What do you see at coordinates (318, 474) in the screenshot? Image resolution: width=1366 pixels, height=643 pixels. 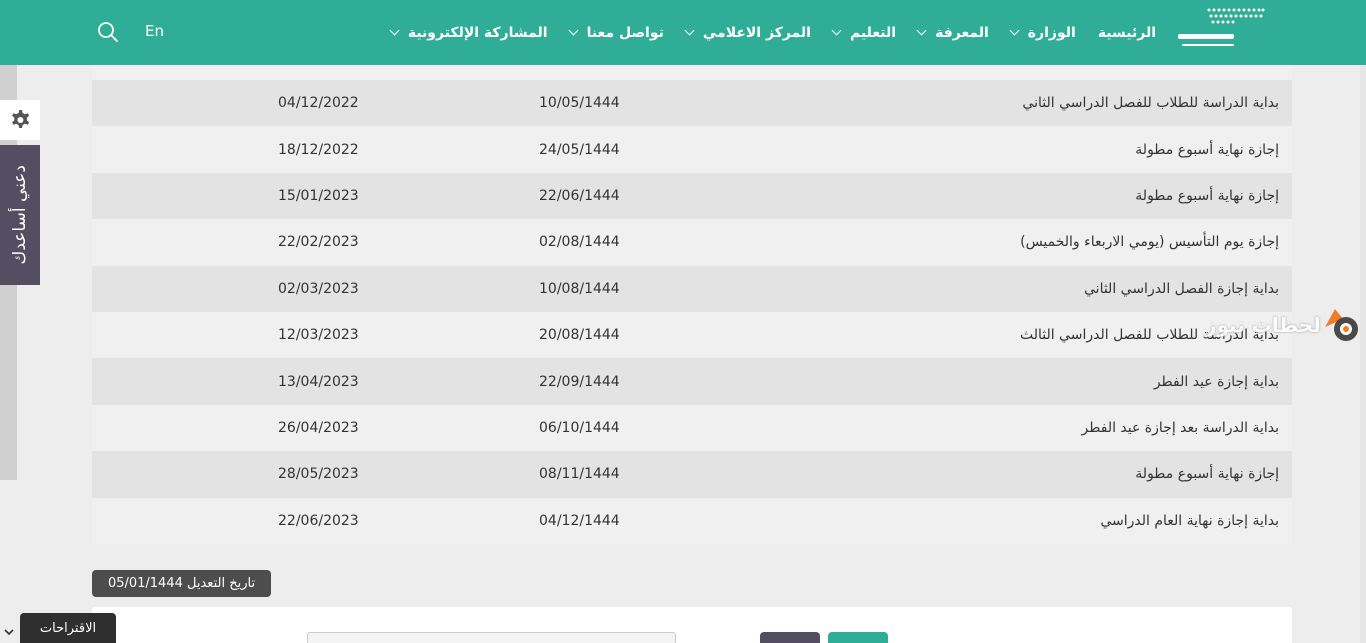 I see `table-cell-gregorian: 28/05/2023` at bounding box center [318, 474].